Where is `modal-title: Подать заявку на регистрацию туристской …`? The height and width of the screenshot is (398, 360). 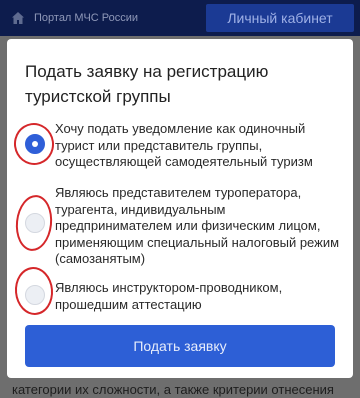 modal-title: Подать заявку на регистрацию туристской … is located at coordinates (147, 84).